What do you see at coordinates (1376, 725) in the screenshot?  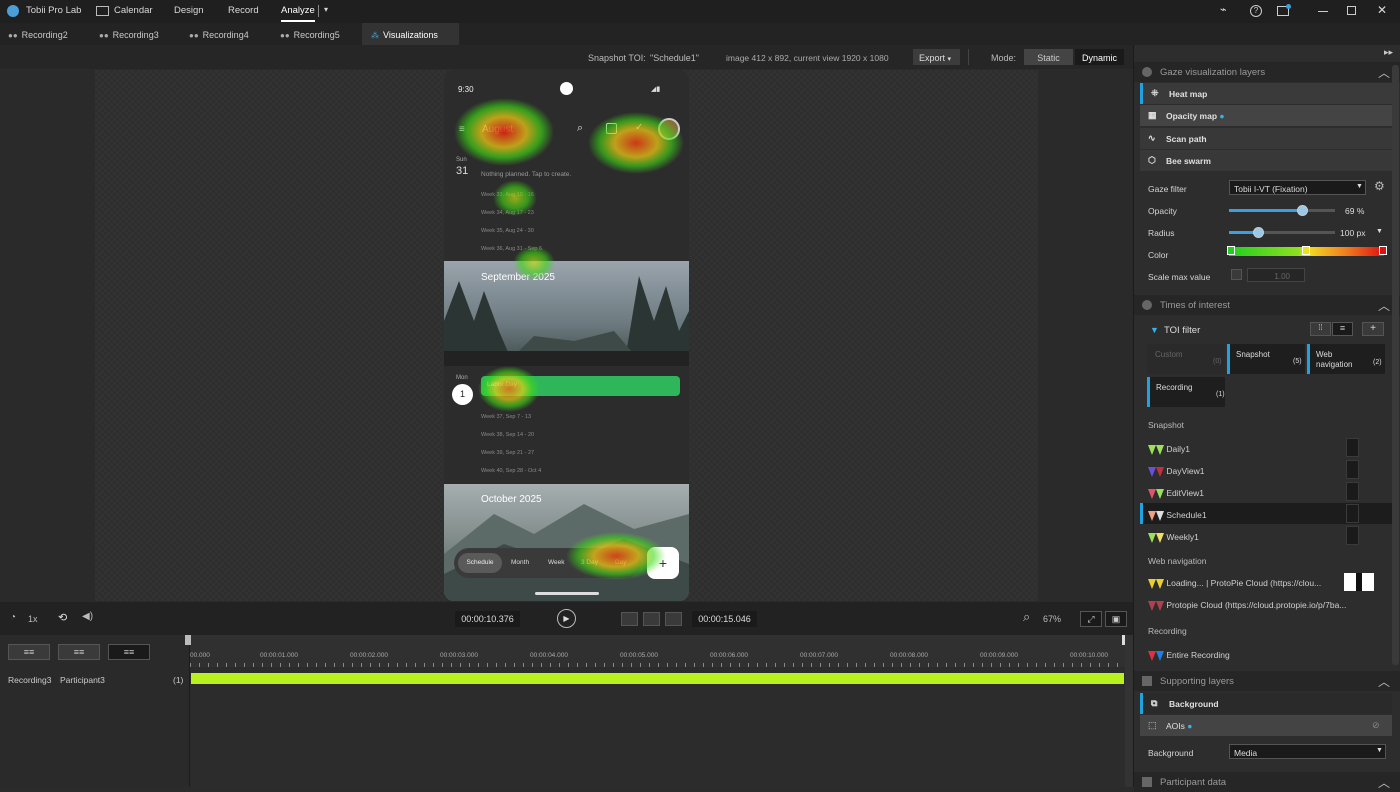 I see `hide-icon: ⊘` at bounding box center [1376, 725].